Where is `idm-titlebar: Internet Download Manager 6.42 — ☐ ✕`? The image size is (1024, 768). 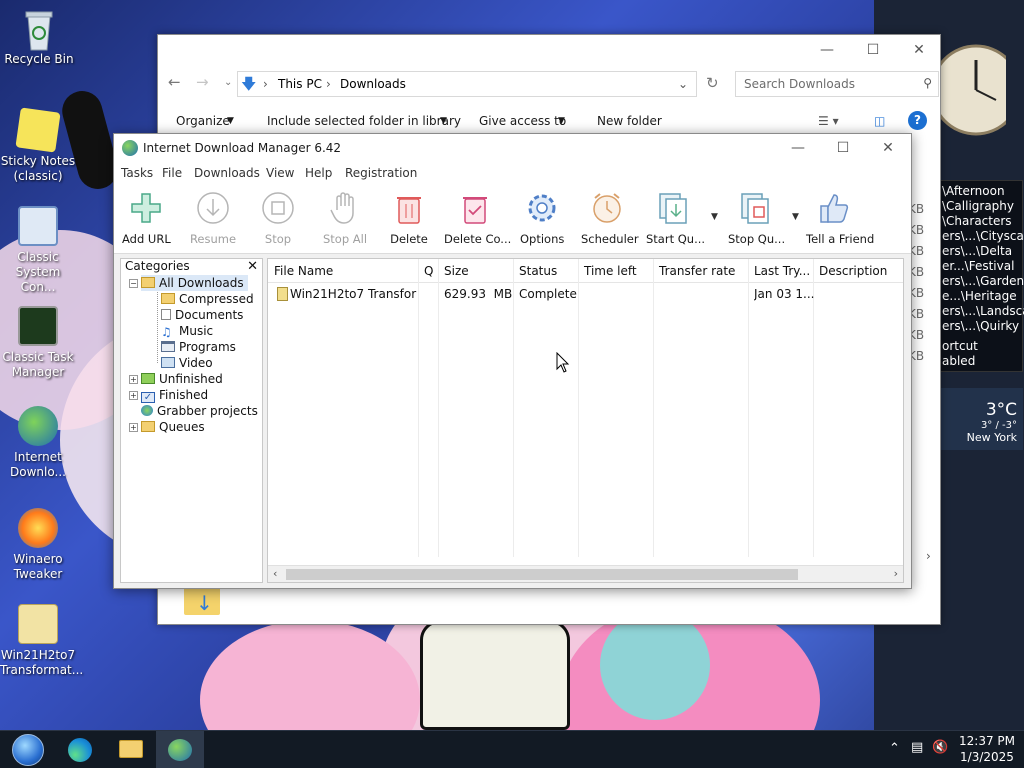 idm-titlebar: Internet Download Manager 6.42 — ☐ ✕ is located at coordinates (512, 148).